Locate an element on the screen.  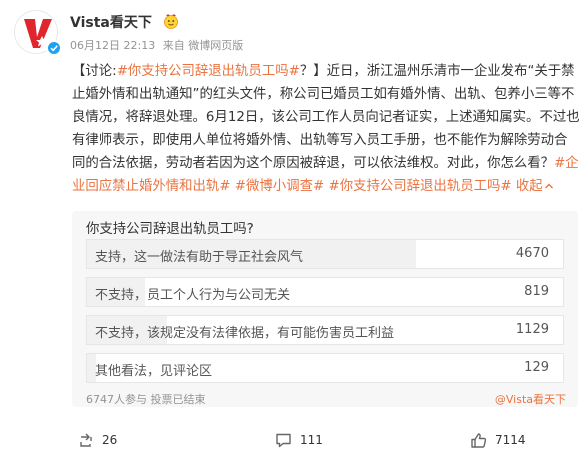
like-count: 7114 is located at coordinates (510, 440).